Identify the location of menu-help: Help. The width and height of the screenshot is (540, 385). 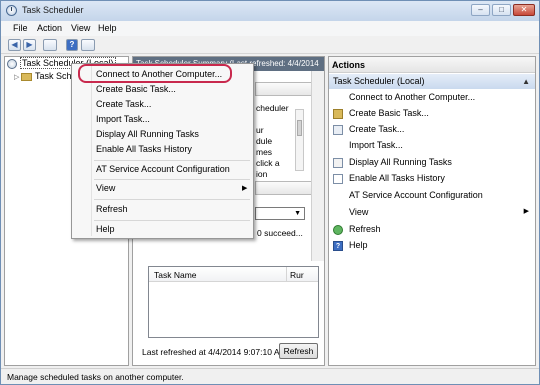
(107, 28).